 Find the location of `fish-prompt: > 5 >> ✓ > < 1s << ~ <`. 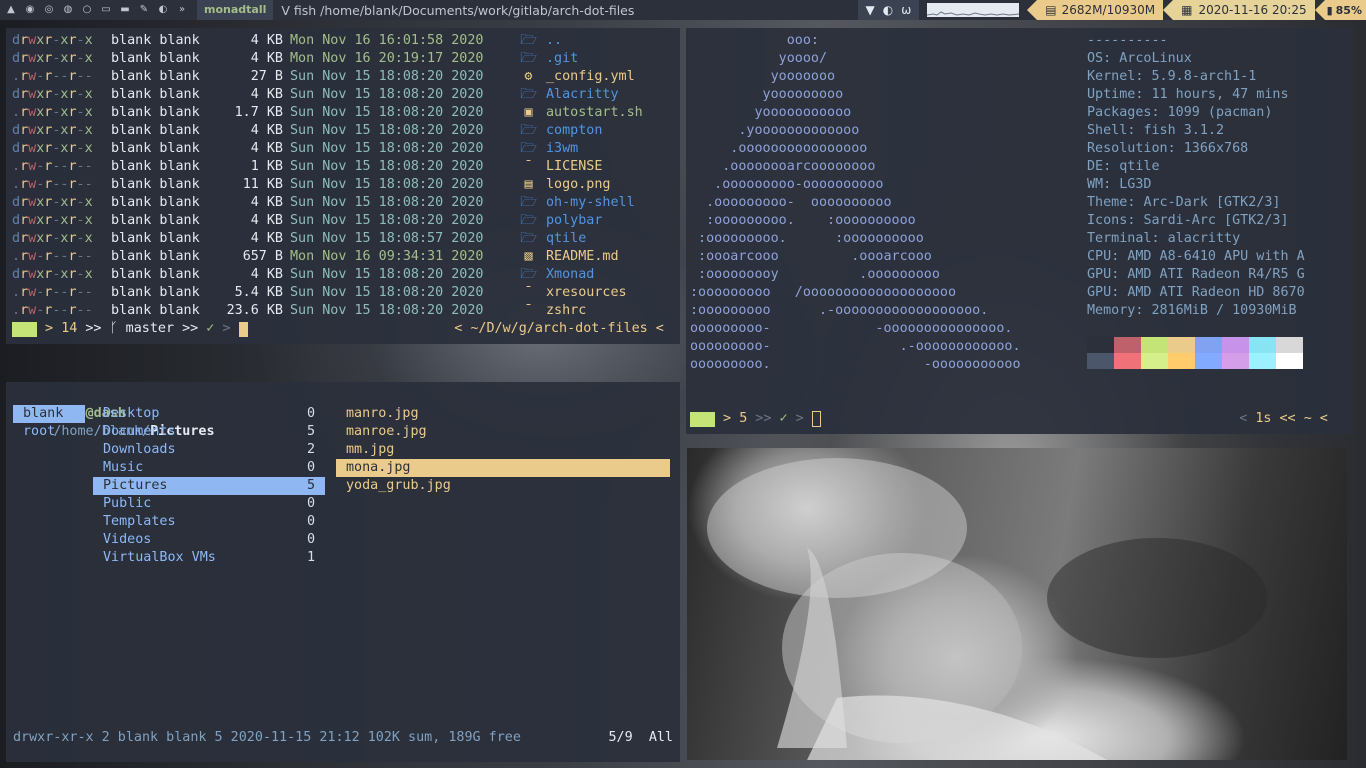

fish-prompt: > 5 >> ✓ > < 1s << ~ < is located at coordinates (1017, 419).